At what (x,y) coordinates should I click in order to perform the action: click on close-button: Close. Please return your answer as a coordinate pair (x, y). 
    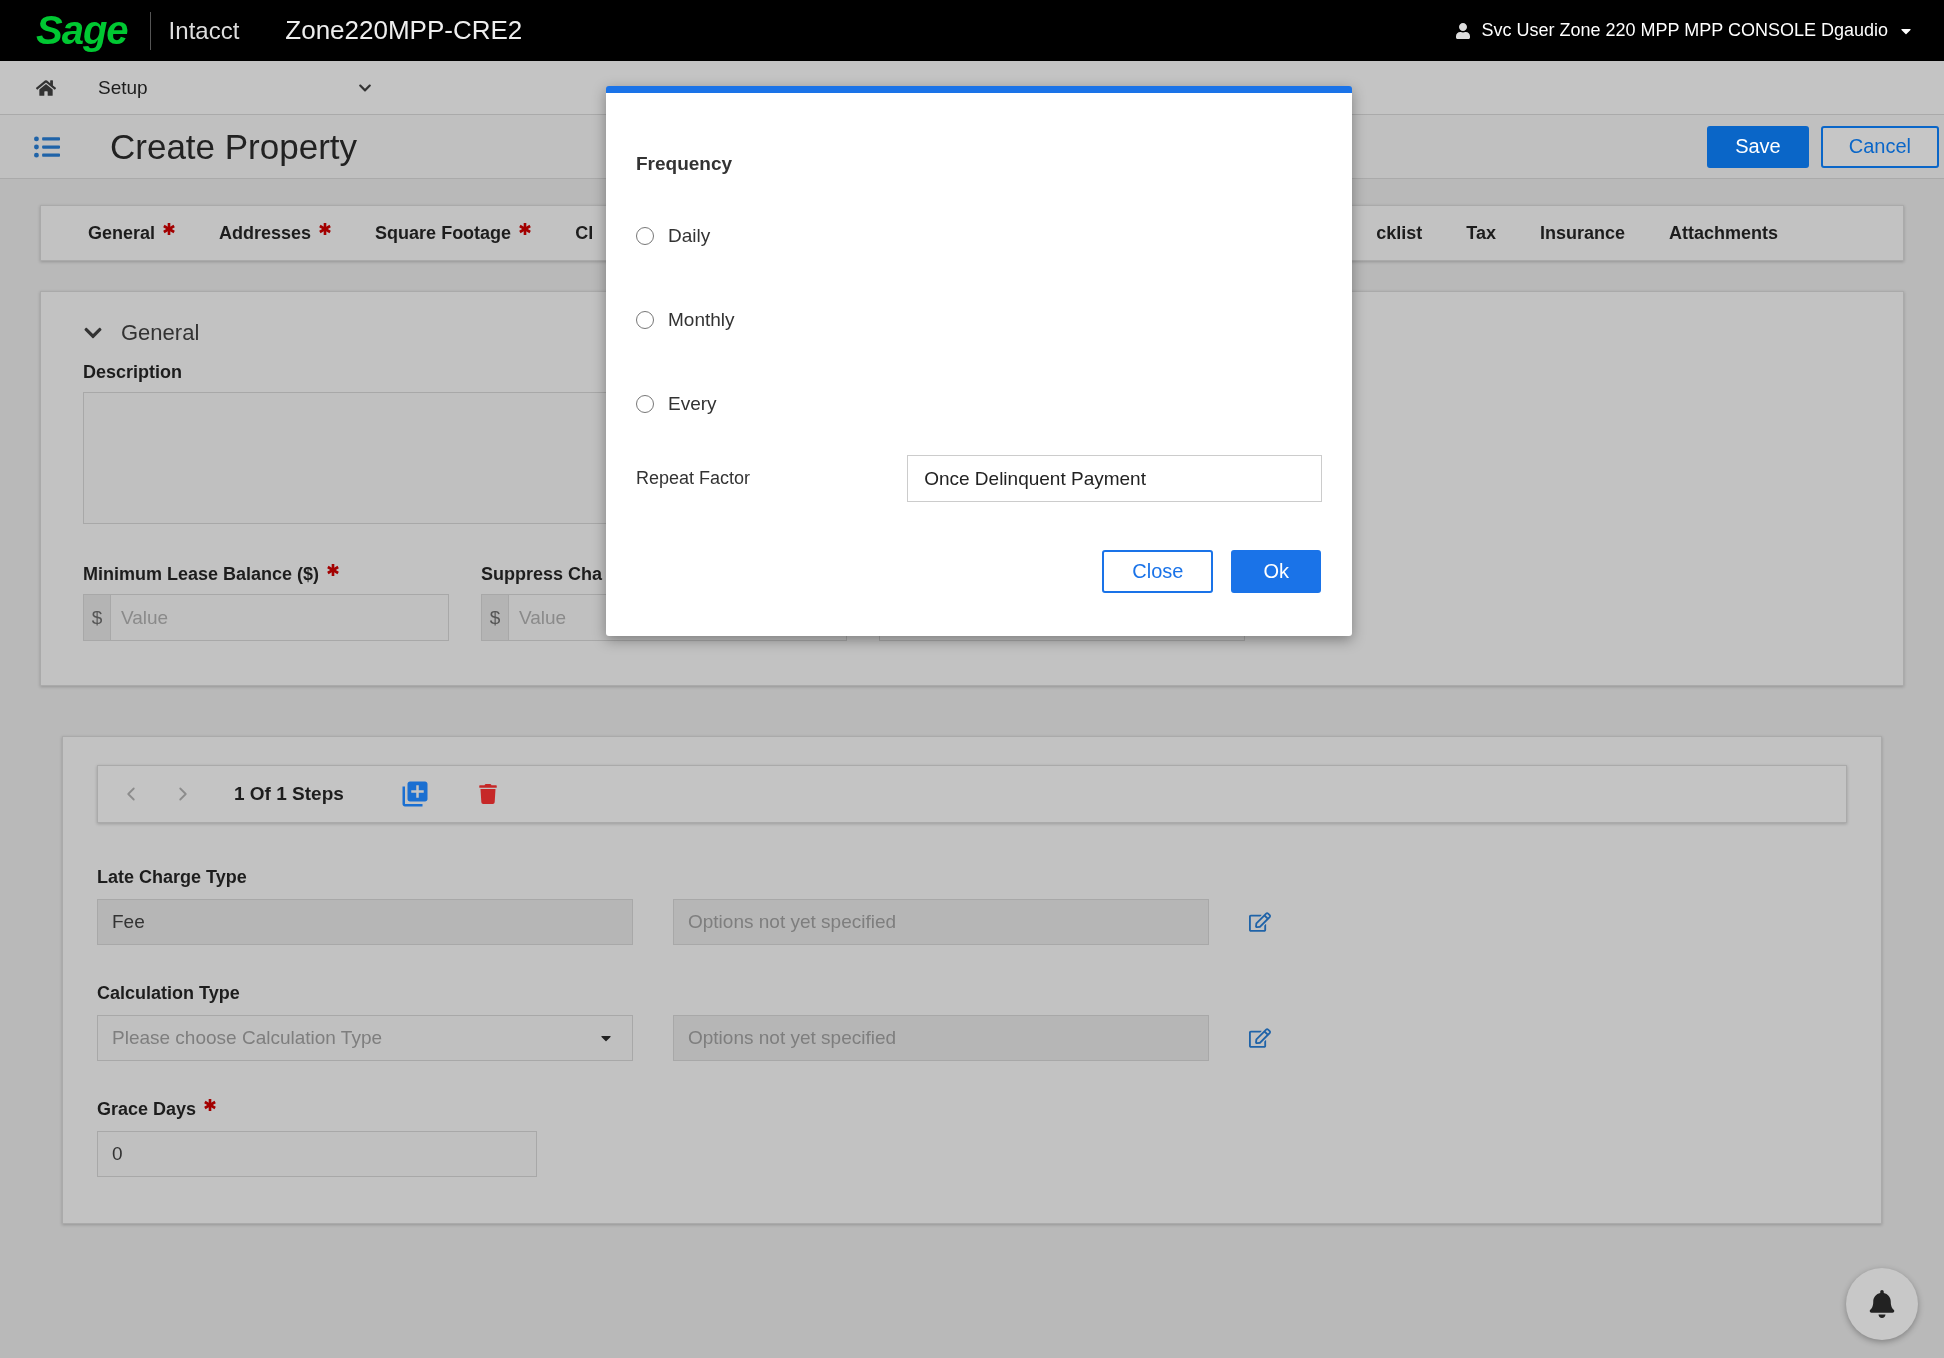
    Looking at the image, I should click on (1158, 571).